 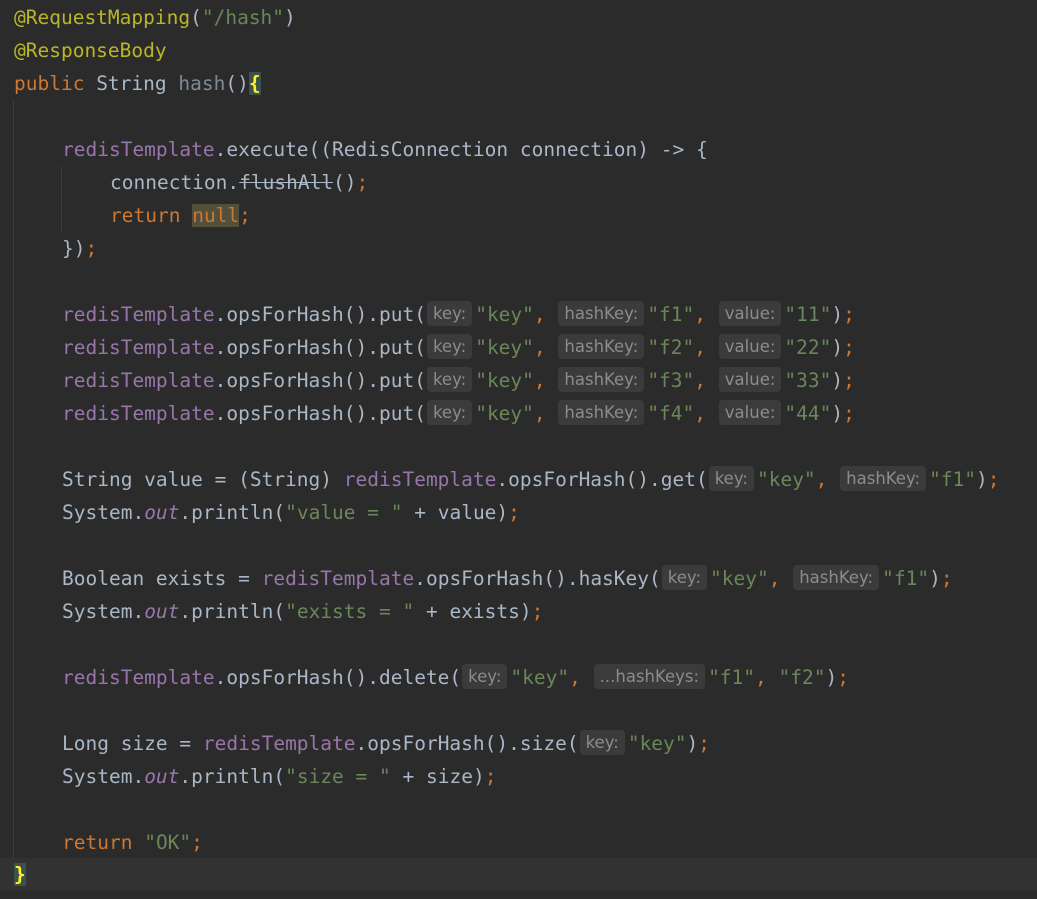 I want to click on keyword-return: return, so click(x=97, y=842).